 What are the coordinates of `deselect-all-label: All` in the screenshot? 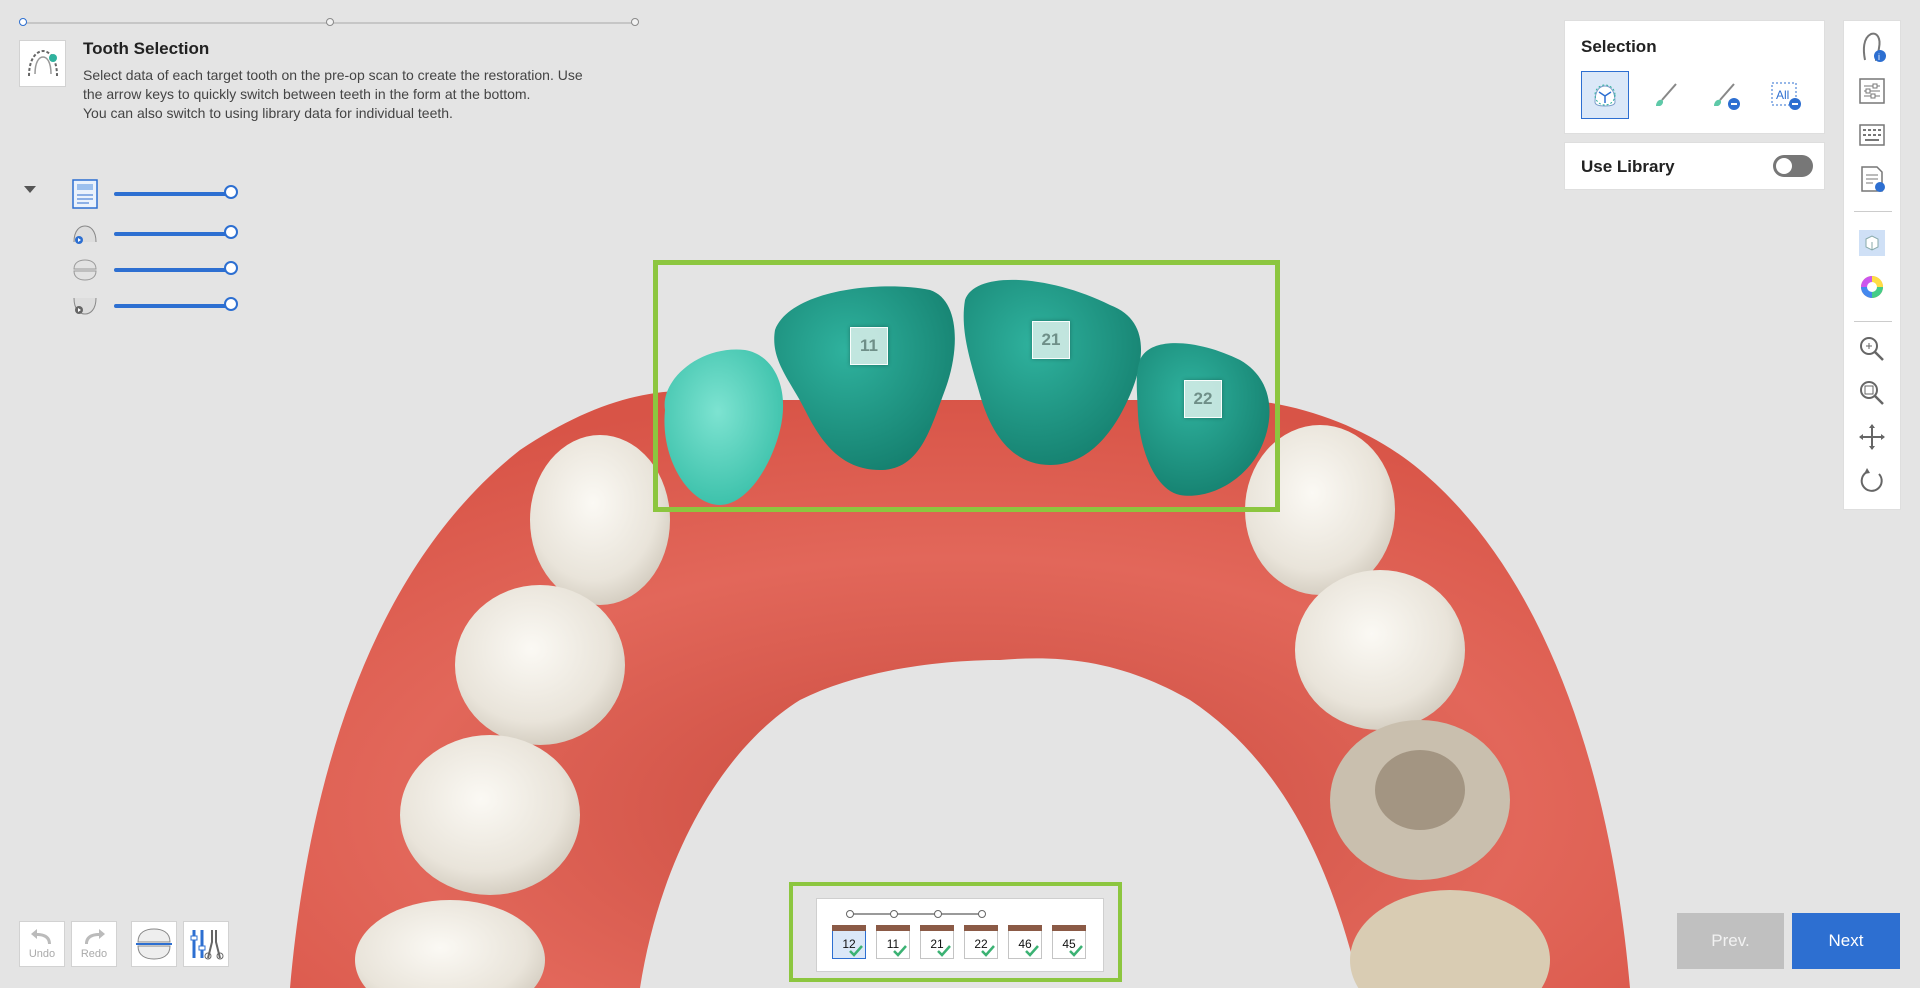 It's located at (1782, 95).